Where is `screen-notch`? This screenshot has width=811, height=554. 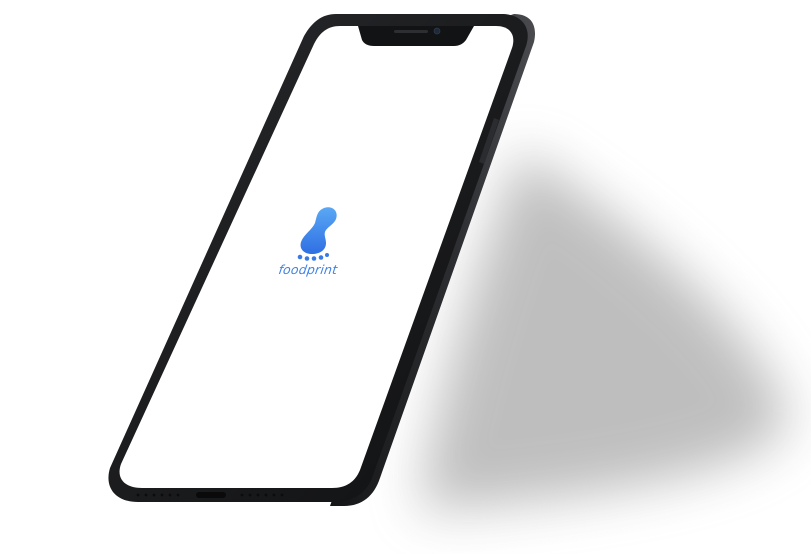 screen-notch is located at coordinates (416, 36).